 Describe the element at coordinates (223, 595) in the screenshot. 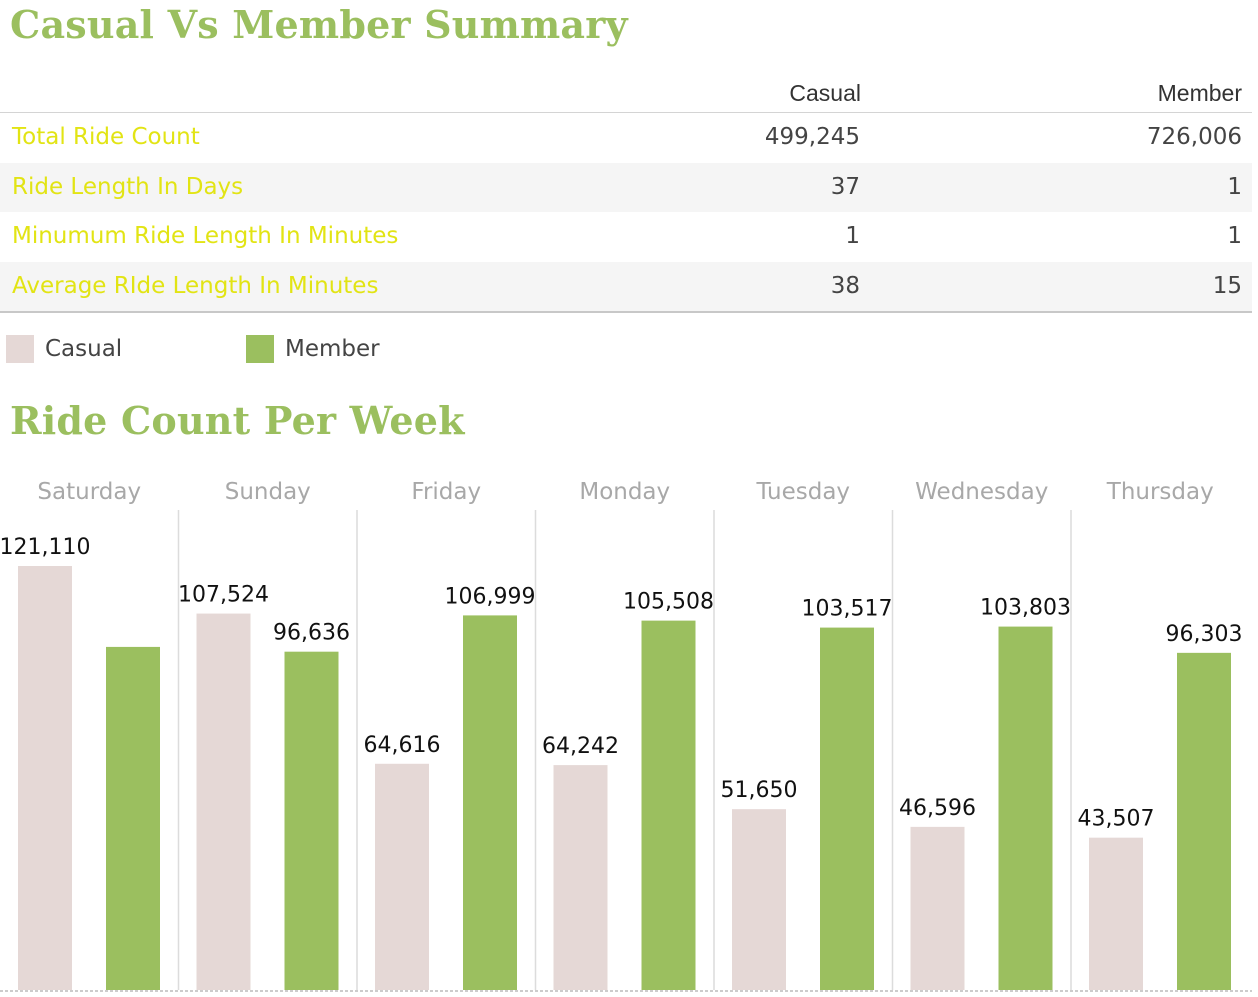

I see `data-label: 107,524` at that location.